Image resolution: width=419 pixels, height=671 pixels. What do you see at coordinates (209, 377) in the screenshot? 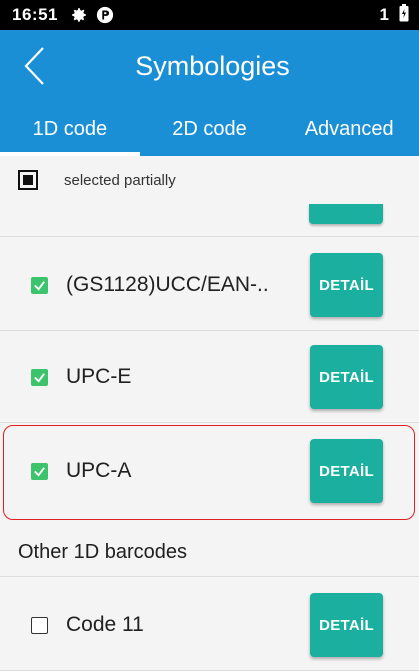
I see `list-item: UPC-E DETAİL` at bounding box center [209, 377].